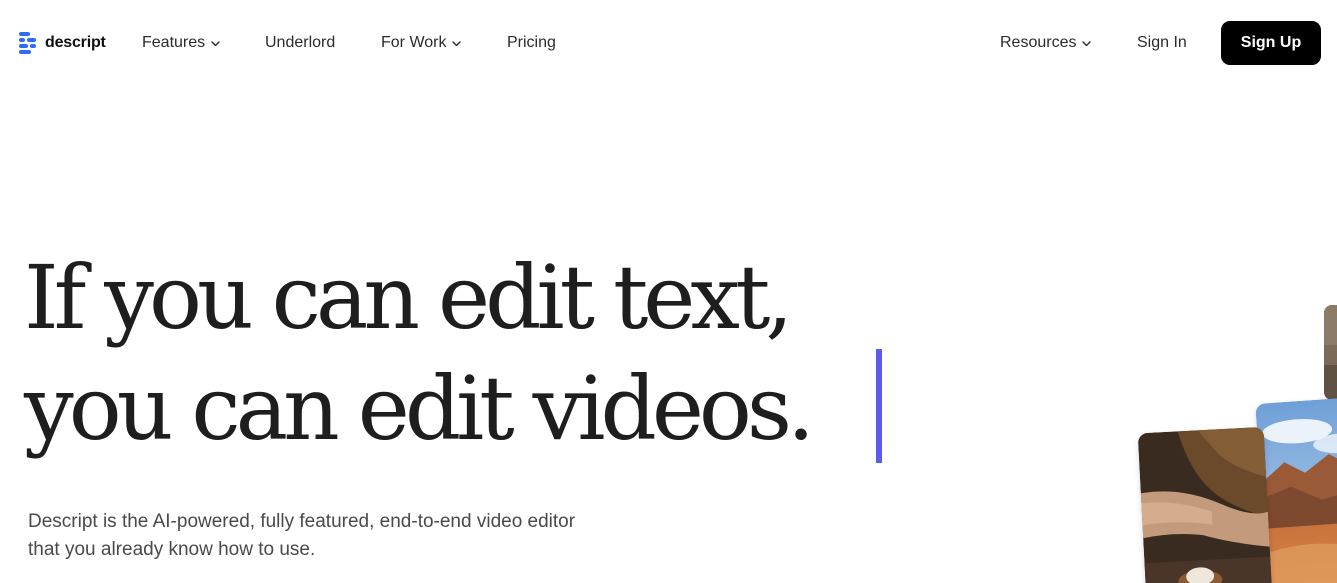 The image size is (1337, 583). I want to click on nav-pricing-label: Pricing, so click(531, 42).